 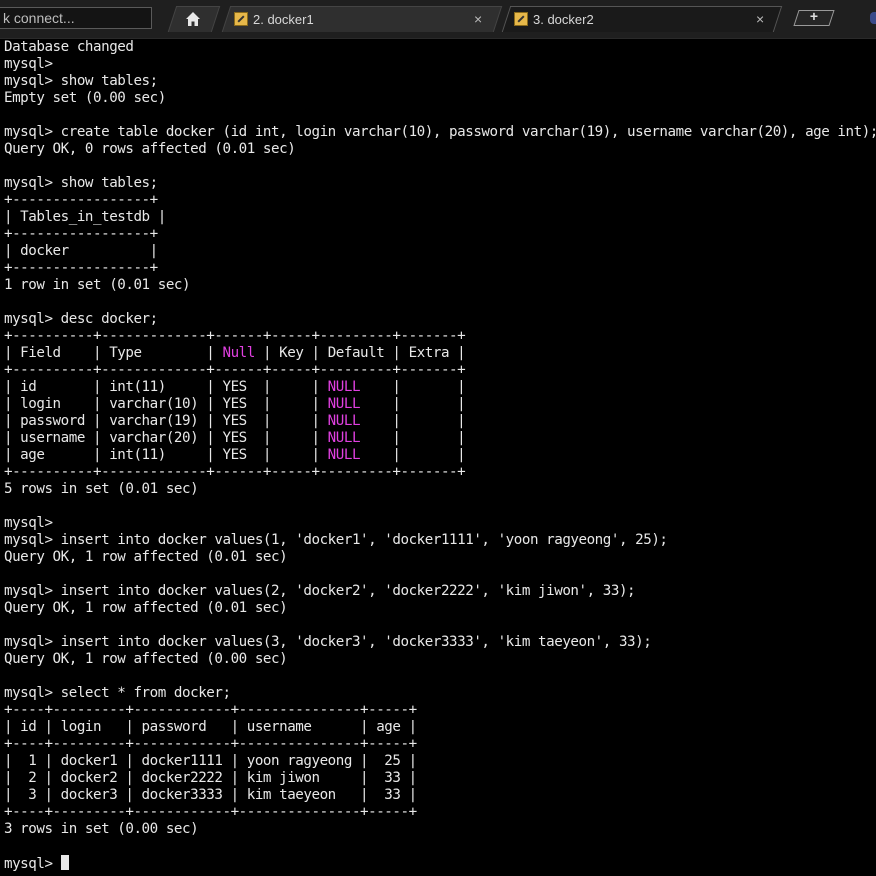 I want to click on tab-label: 3. docker2, so click(x=563, y=19).